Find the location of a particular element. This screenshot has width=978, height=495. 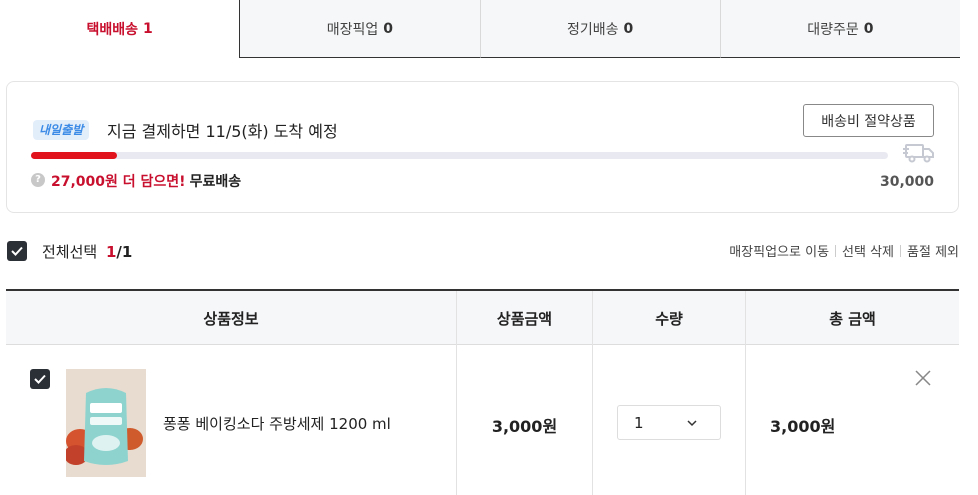

tab-label: 대량주문 is located at coordinates (833, 29).